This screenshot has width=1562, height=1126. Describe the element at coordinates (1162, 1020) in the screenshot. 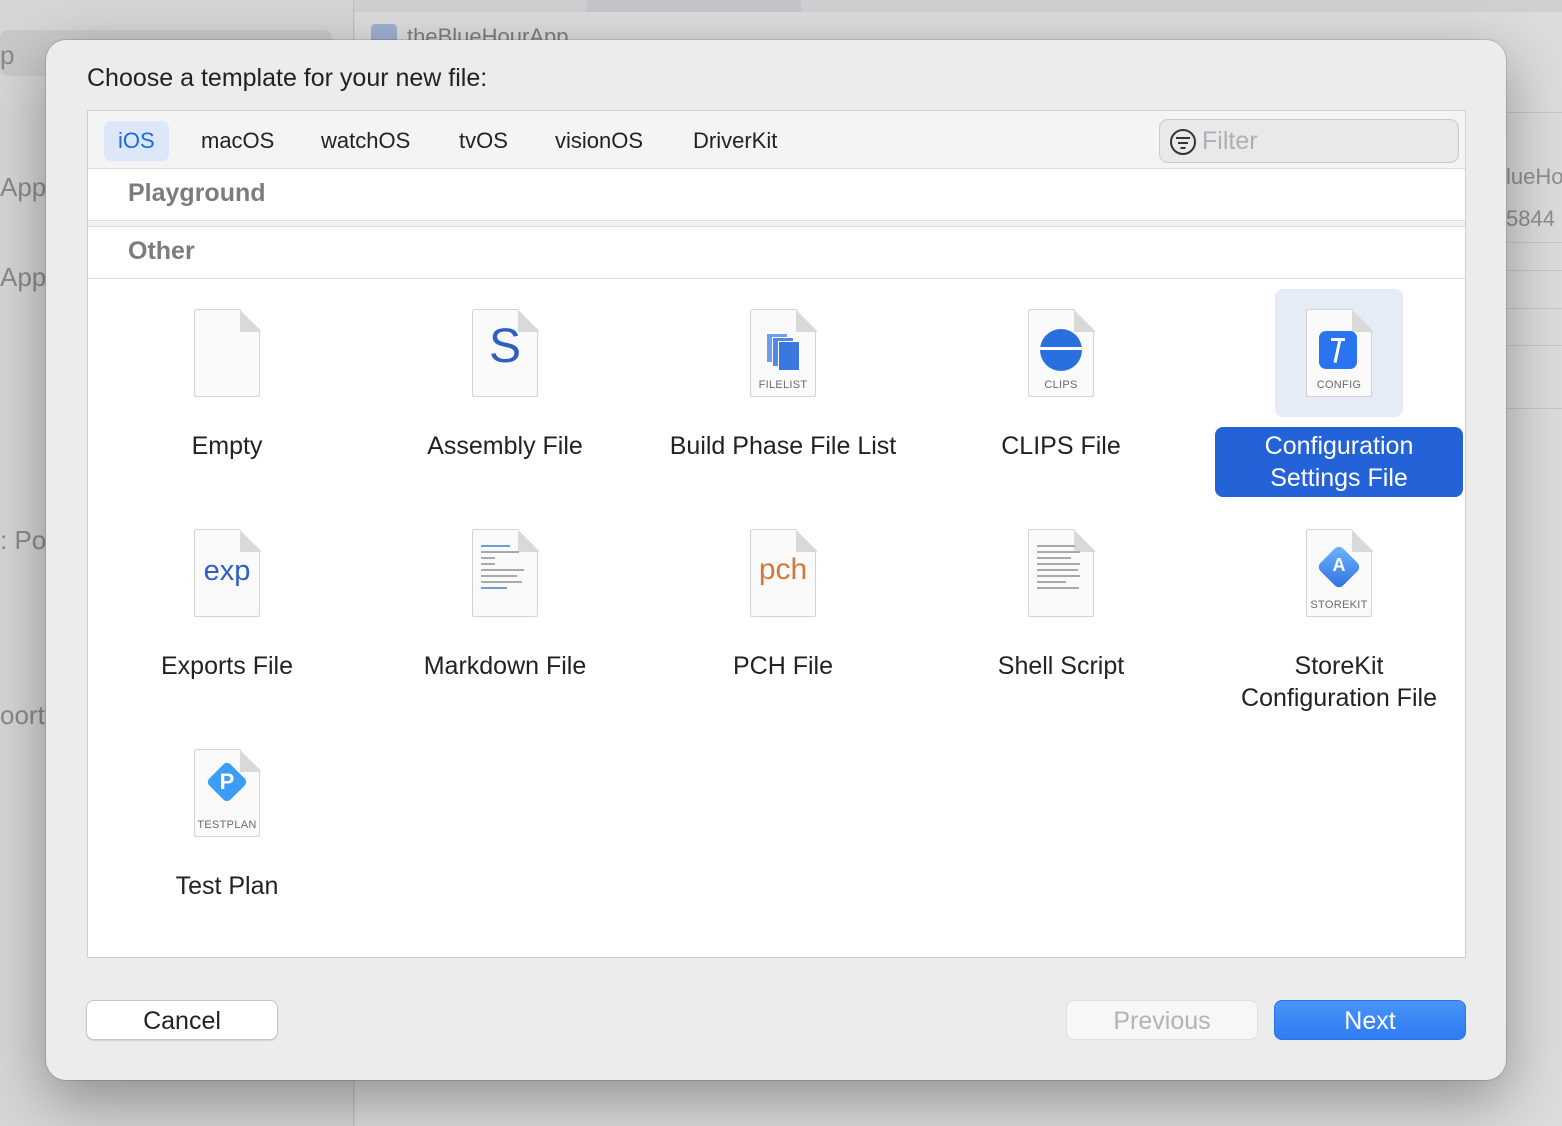

I see `previous-button: Previous` at that location.